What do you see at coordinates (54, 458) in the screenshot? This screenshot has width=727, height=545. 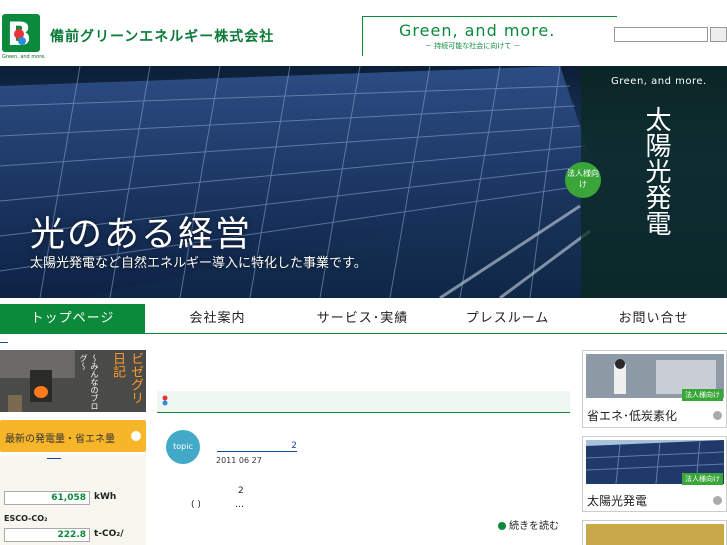 I see `meters-link` at bounding box center [54, 458].